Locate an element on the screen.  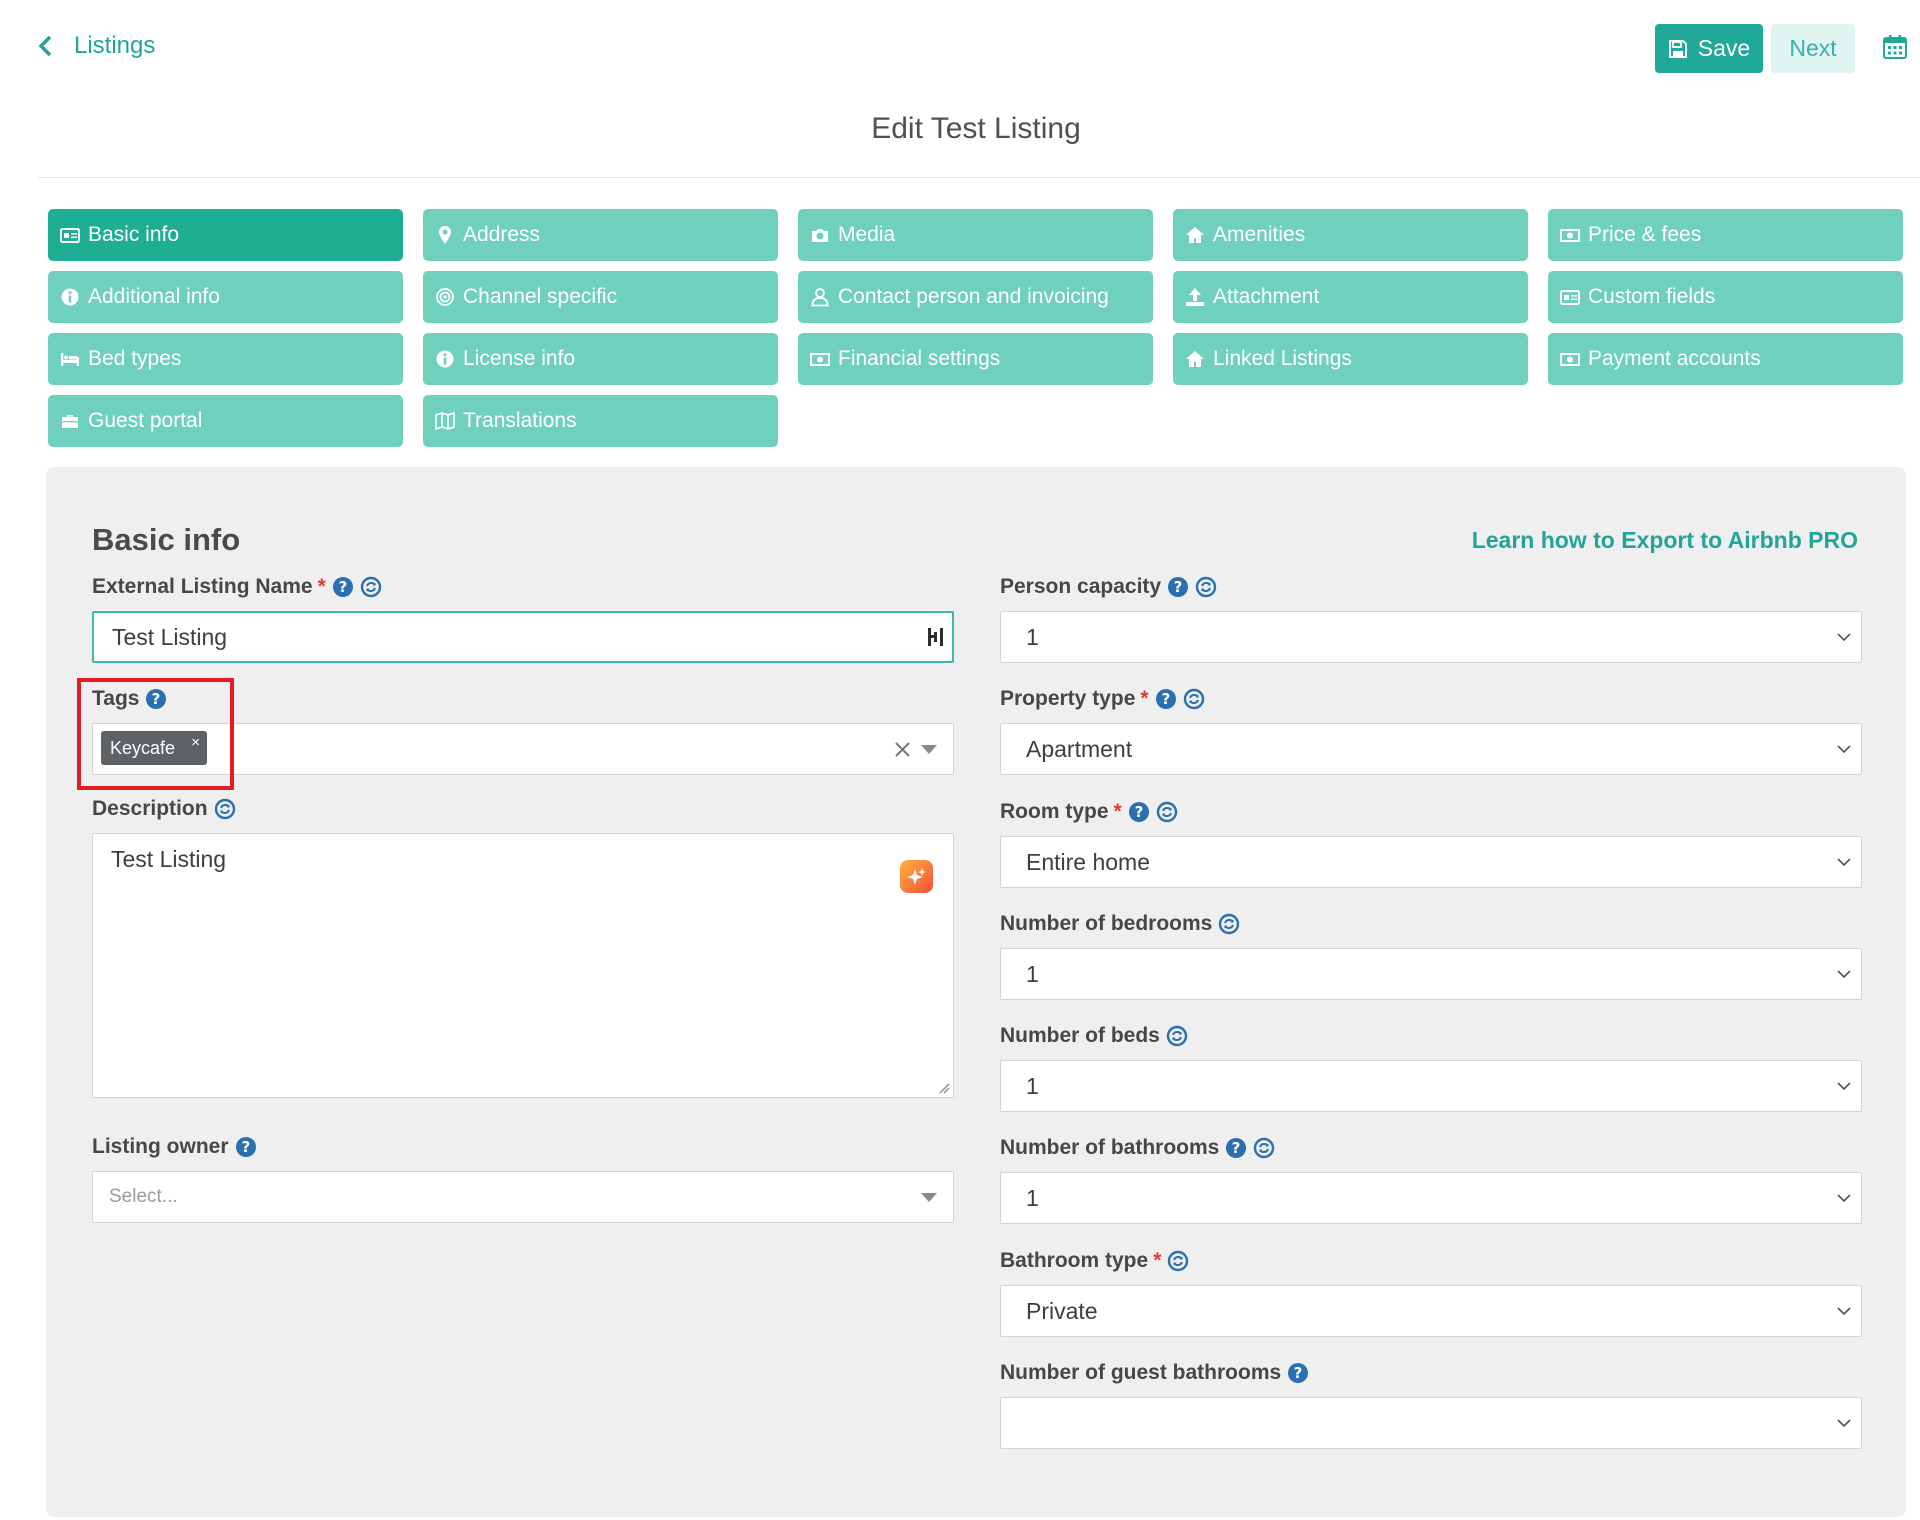
tab-label: Amenities is located at coordinates (1259, 234).